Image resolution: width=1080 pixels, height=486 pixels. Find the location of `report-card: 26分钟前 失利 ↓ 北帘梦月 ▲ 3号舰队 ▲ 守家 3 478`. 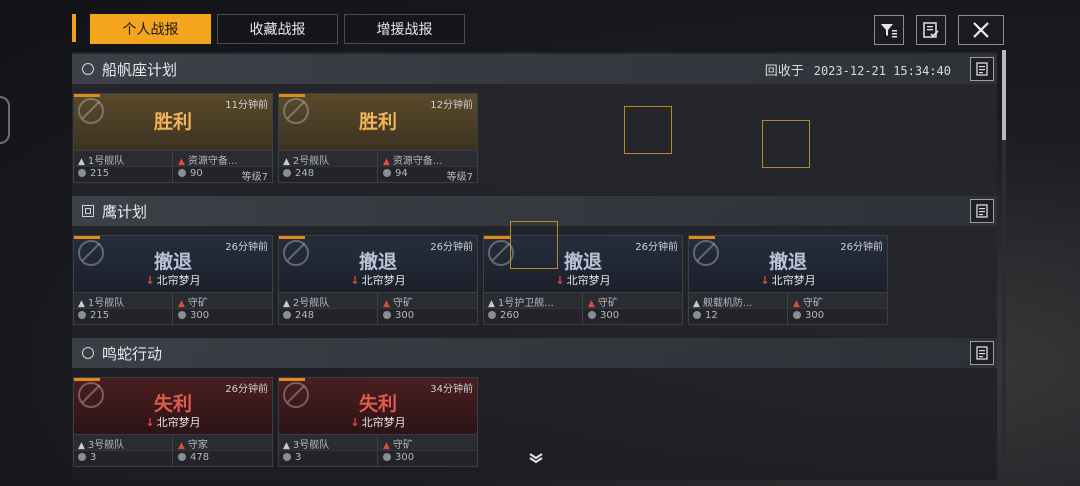

report-card: 26分钟前 失利 ↓ 北帘梦月 ▲ 3号舰队 ▲ 守家 3 478 is located at coordinates (173, 422).